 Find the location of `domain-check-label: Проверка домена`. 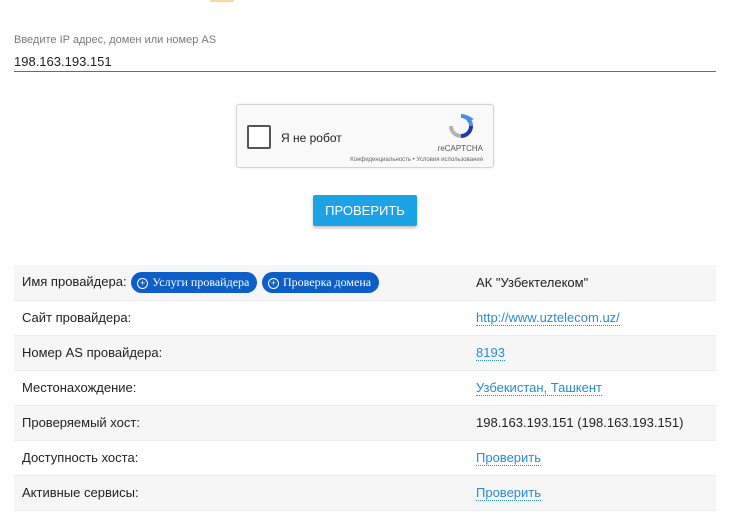

domain-check-label: Проверка домена is located at coordinates (327, 281).